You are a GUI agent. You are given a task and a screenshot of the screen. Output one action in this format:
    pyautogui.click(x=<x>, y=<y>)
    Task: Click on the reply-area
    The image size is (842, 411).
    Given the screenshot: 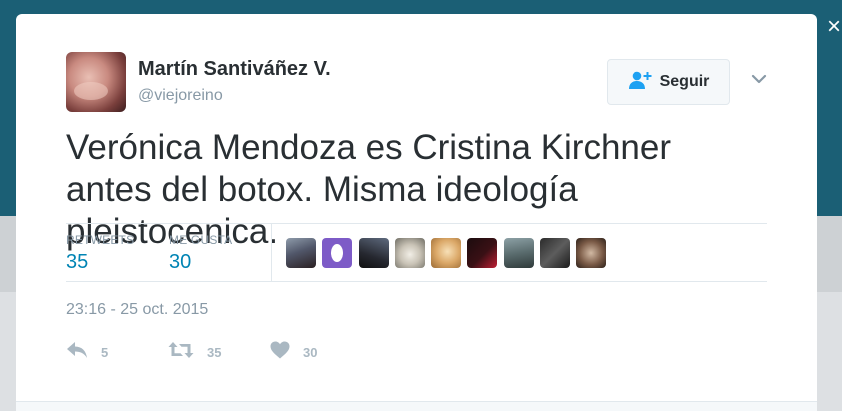 What is the action you would take?
    pyautogui.click(x=416, y=406)
    